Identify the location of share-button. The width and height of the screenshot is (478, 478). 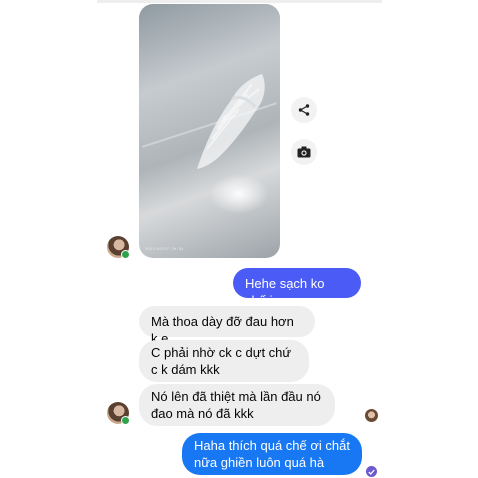
(304, 110).